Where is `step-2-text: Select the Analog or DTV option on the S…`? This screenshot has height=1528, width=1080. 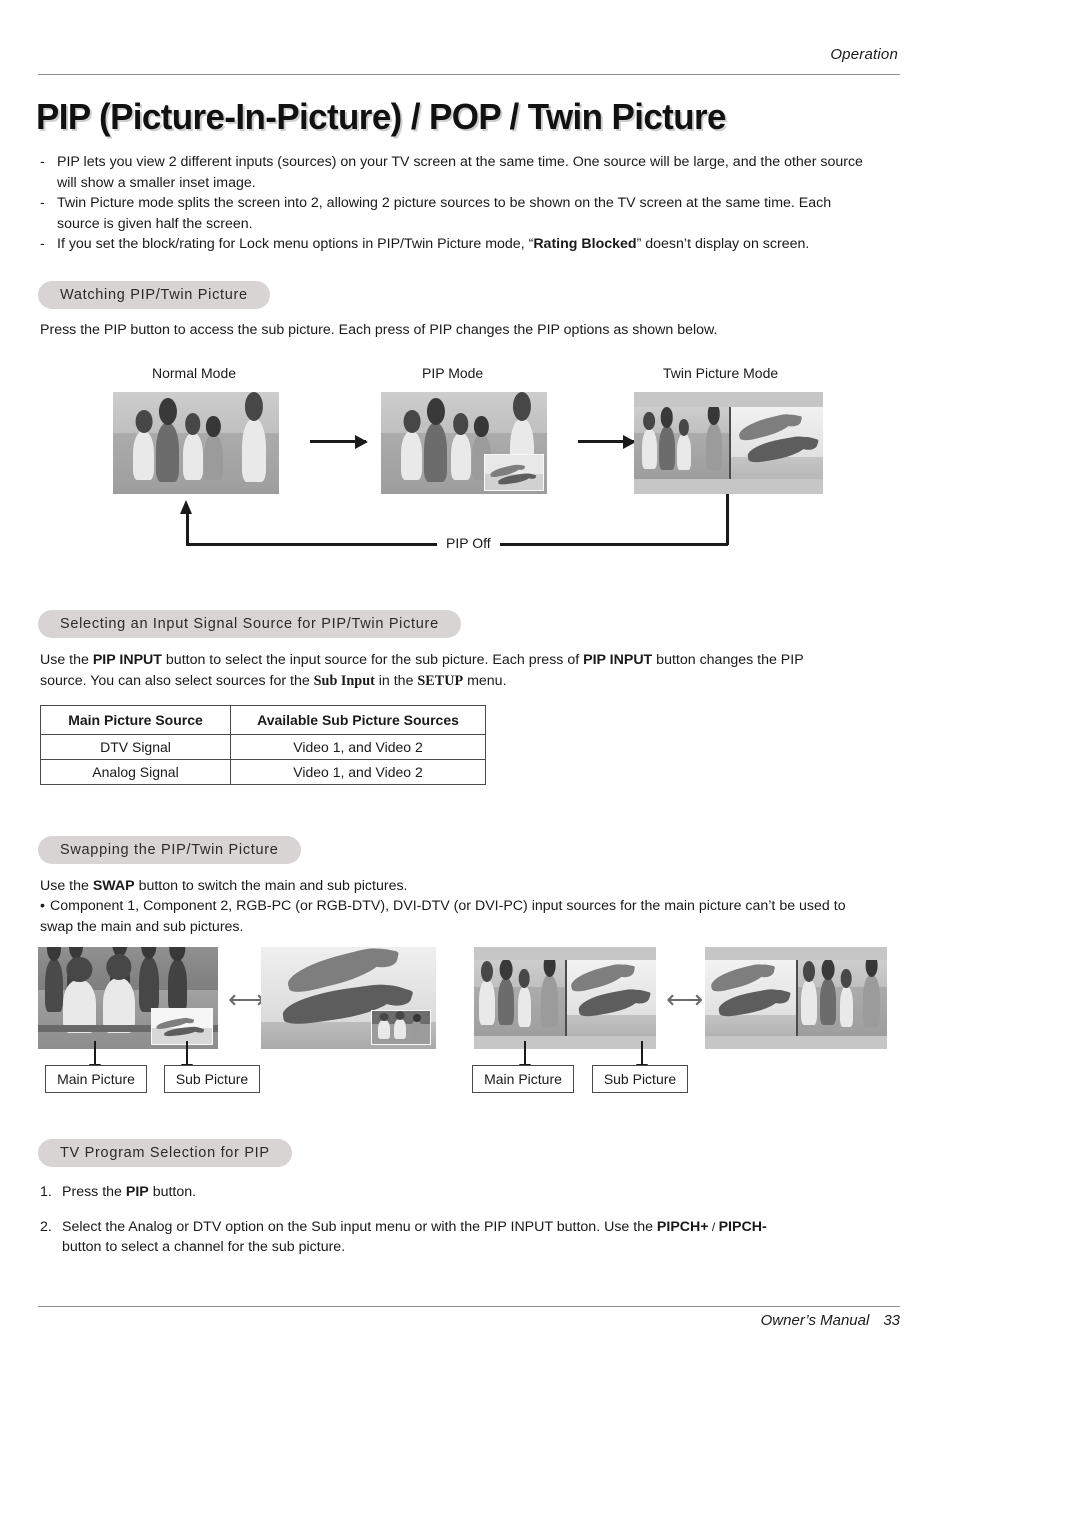 step-2-text: Select the Analog or DTV option on the S… is located at coordinates (414, 1237).